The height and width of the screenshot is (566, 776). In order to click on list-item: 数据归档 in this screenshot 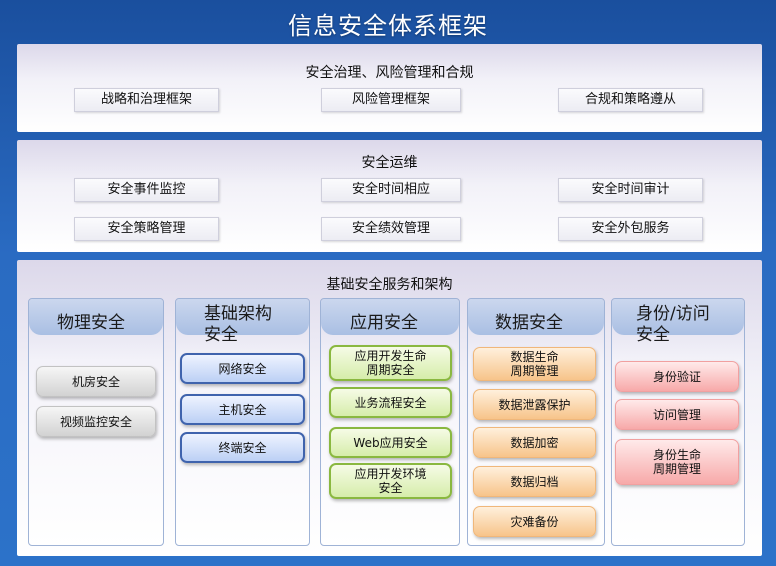, I will do `click(534, 481)`.